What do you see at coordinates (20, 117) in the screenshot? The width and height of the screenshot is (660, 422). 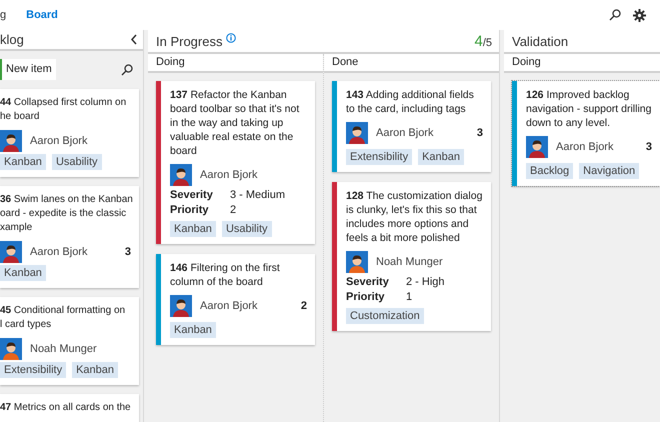 I see `card-title: he board` at bounding box center [20, 117].